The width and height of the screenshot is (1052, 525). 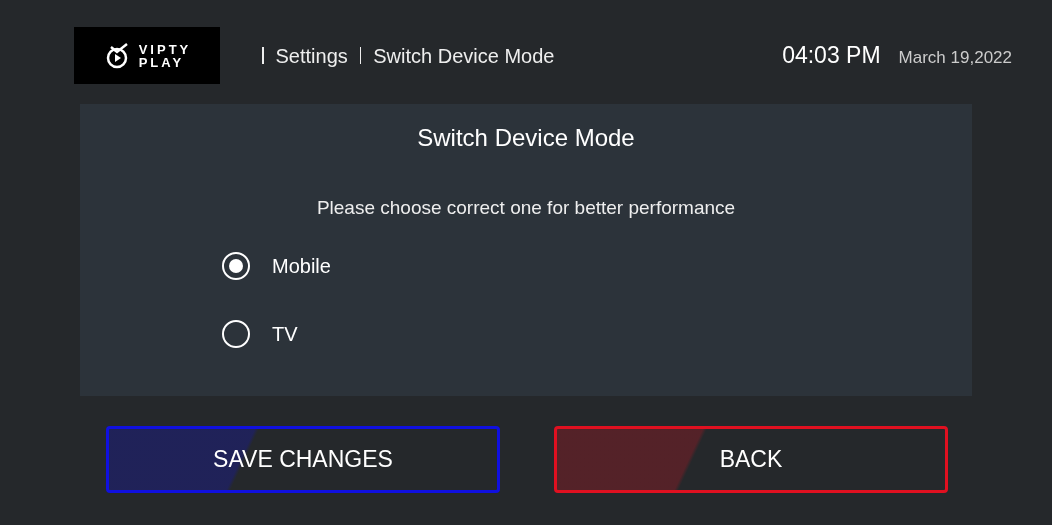 What do you see at coordinates (751, 459) in the screenshot?
I see `action-button: BACK` at bounding box center [751, 459].